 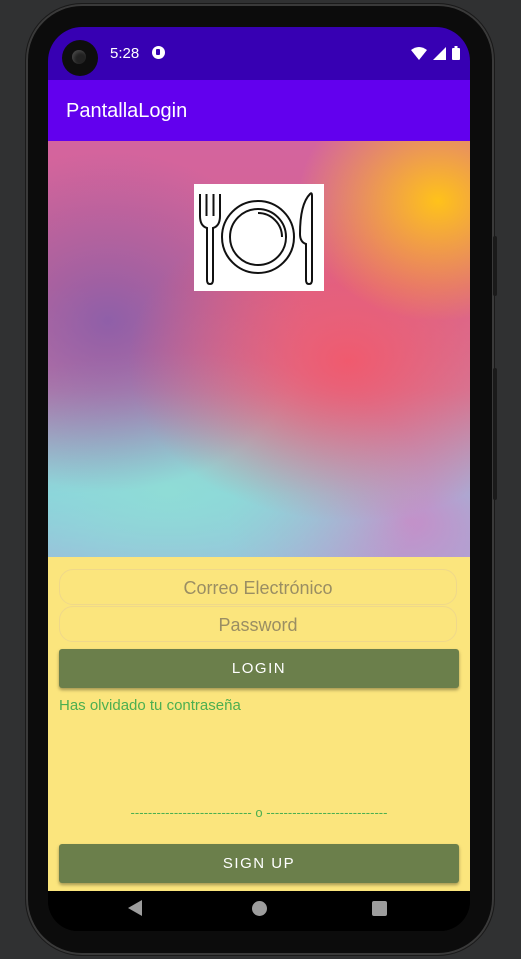 I want to click on wifi-icon, so click(x=419, y=53).